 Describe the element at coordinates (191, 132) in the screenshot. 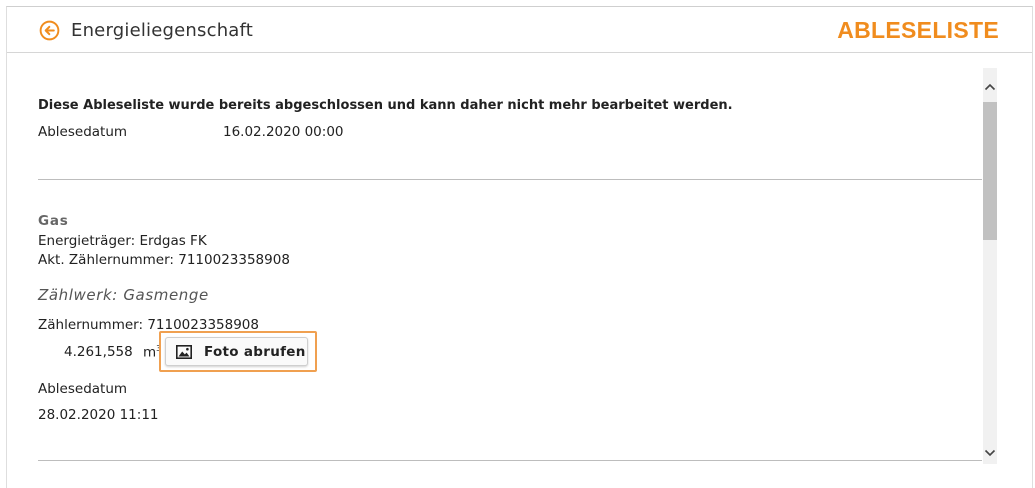

I see `reading-date-row: Ablesedatum 16.02.2020 00:00` at that location.